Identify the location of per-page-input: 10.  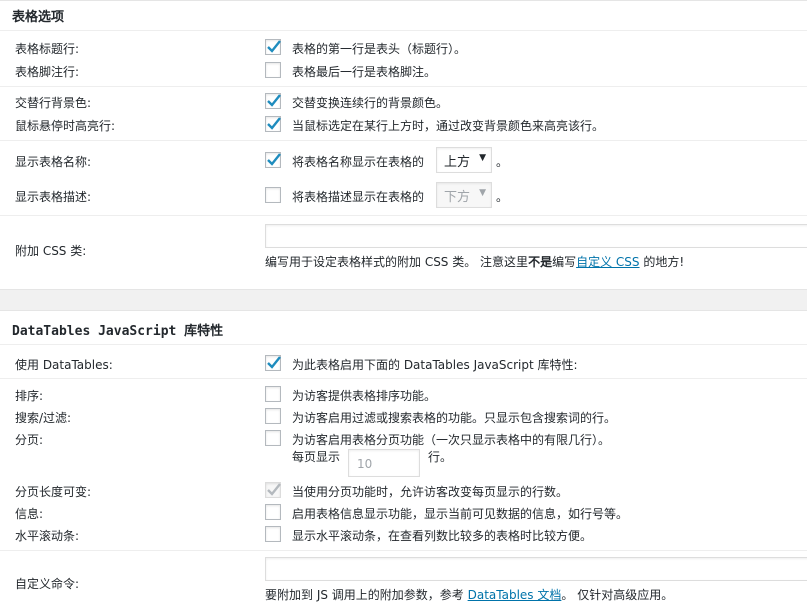
(384, 463).